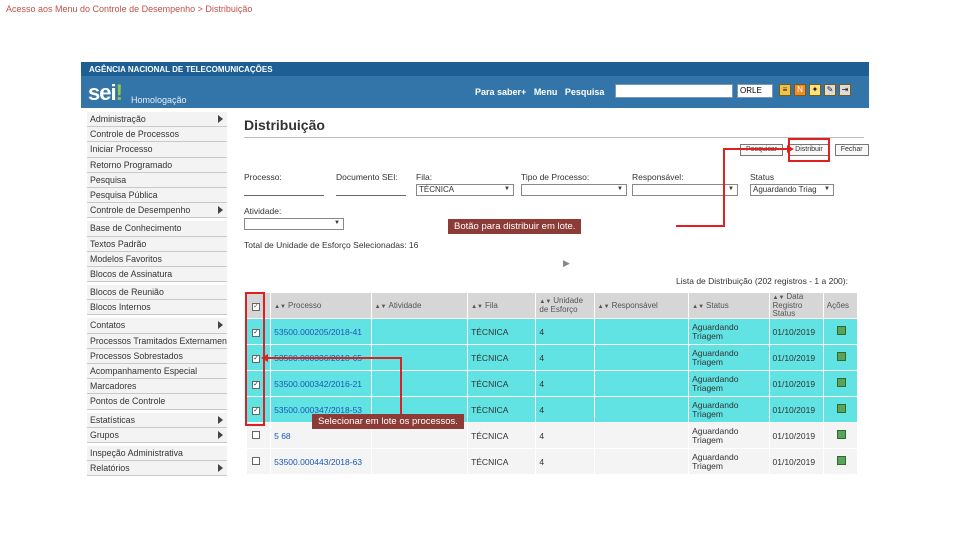 The width and height of the screenshot is (960, 540). What do you see at coordinates (502, 305) in the screenshot?
I see `col-fila: ▲▼ Fila` at bounding box center [502, 305].